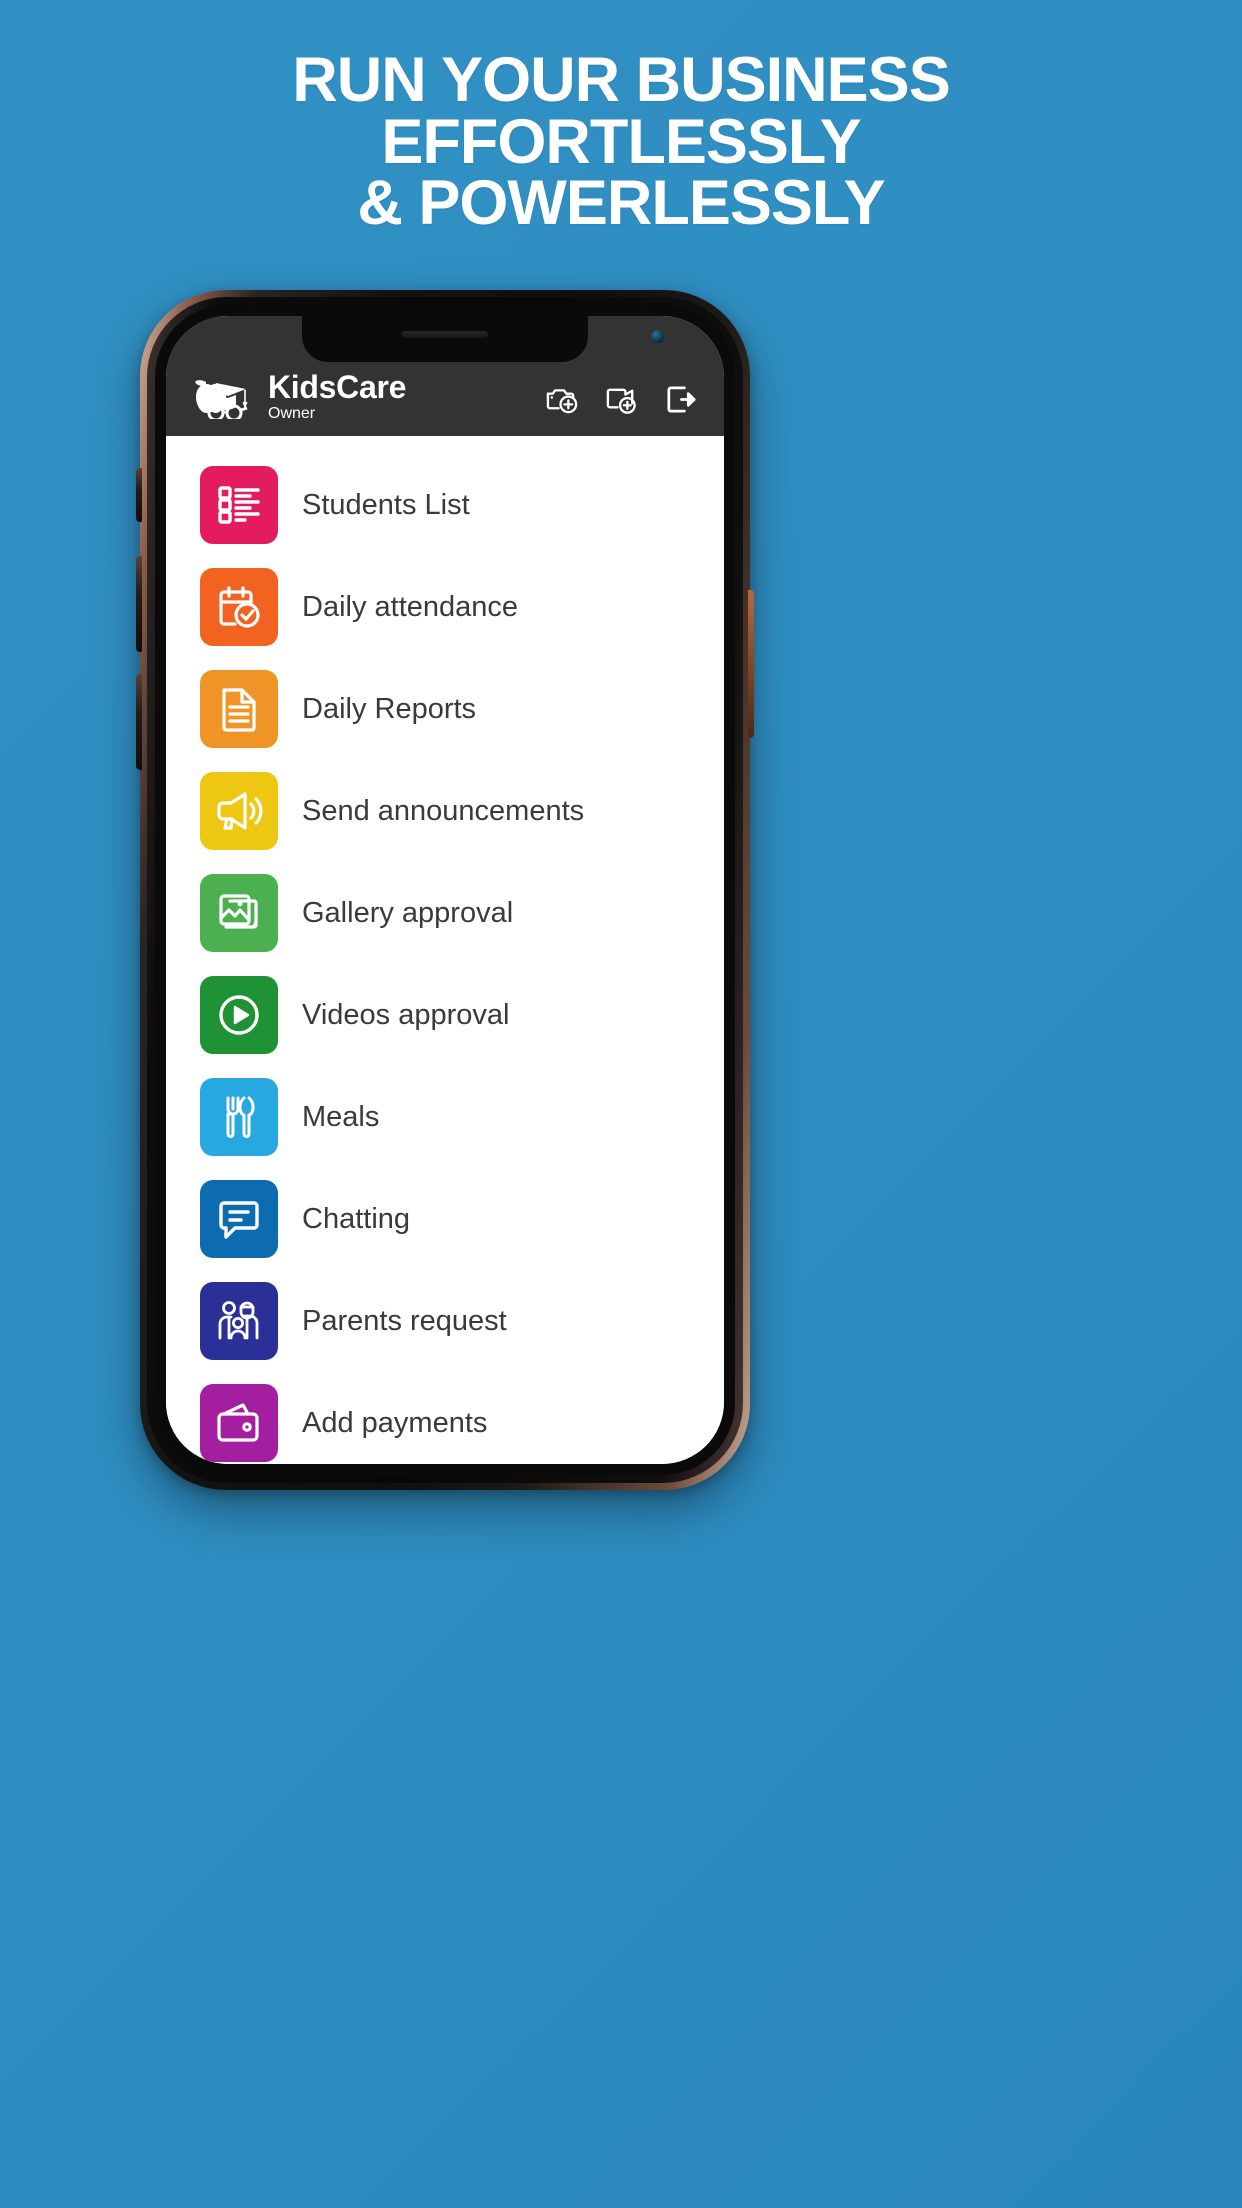  I want to click on megaphone-icon, so click(239, 811).